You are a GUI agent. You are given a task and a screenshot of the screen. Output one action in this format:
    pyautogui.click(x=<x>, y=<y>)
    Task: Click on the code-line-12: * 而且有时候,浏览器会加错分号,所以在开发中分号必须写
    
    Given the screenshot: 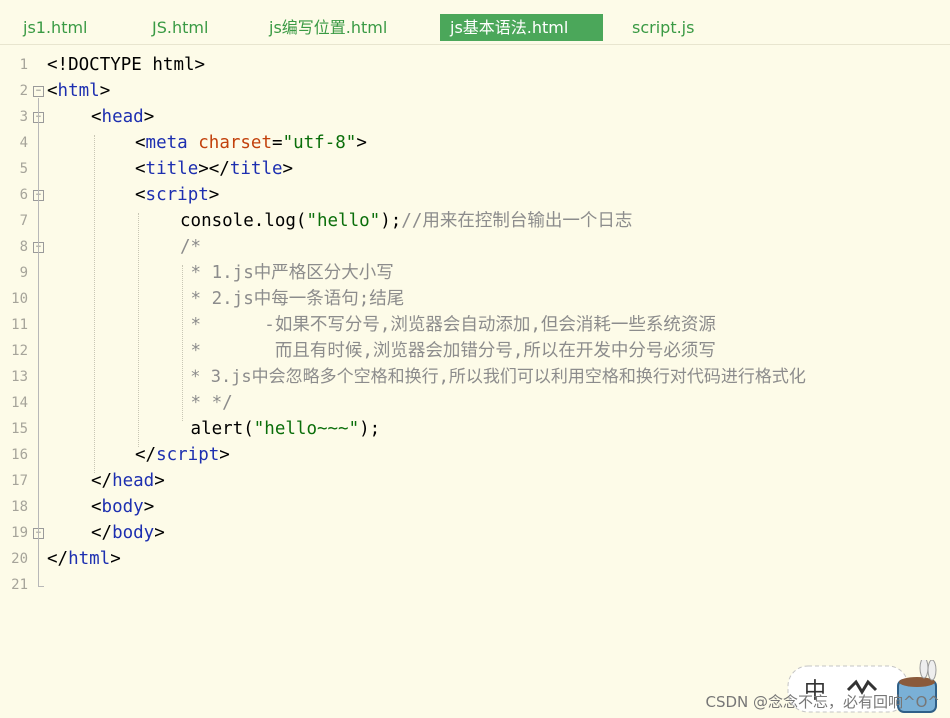 What is the action you would take?
    pyautogui.click(x=448, y=351)
    